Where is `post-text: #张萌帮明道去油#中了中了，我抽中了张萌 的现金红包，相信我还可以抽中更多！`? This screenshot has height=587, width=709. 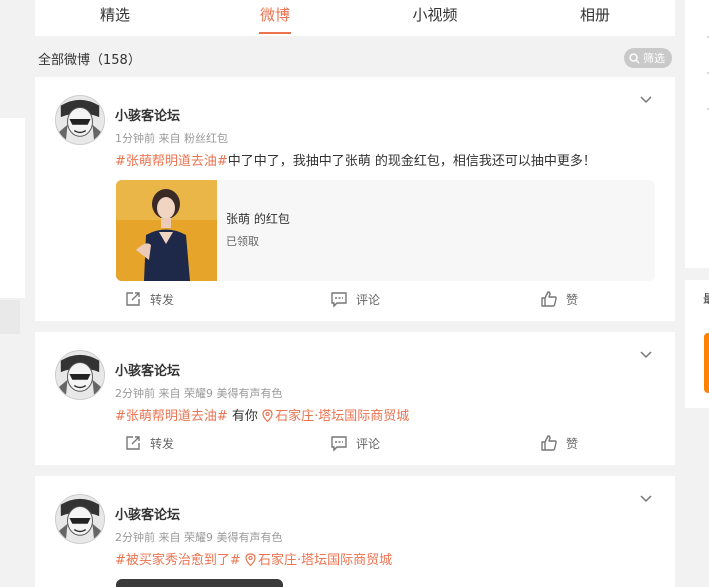 post-text: #张萌帮明道去油#中了中了，我抽中了张萌 的现金红包，相信我还可以抽中更多！ is located at coordinates (355, 159).